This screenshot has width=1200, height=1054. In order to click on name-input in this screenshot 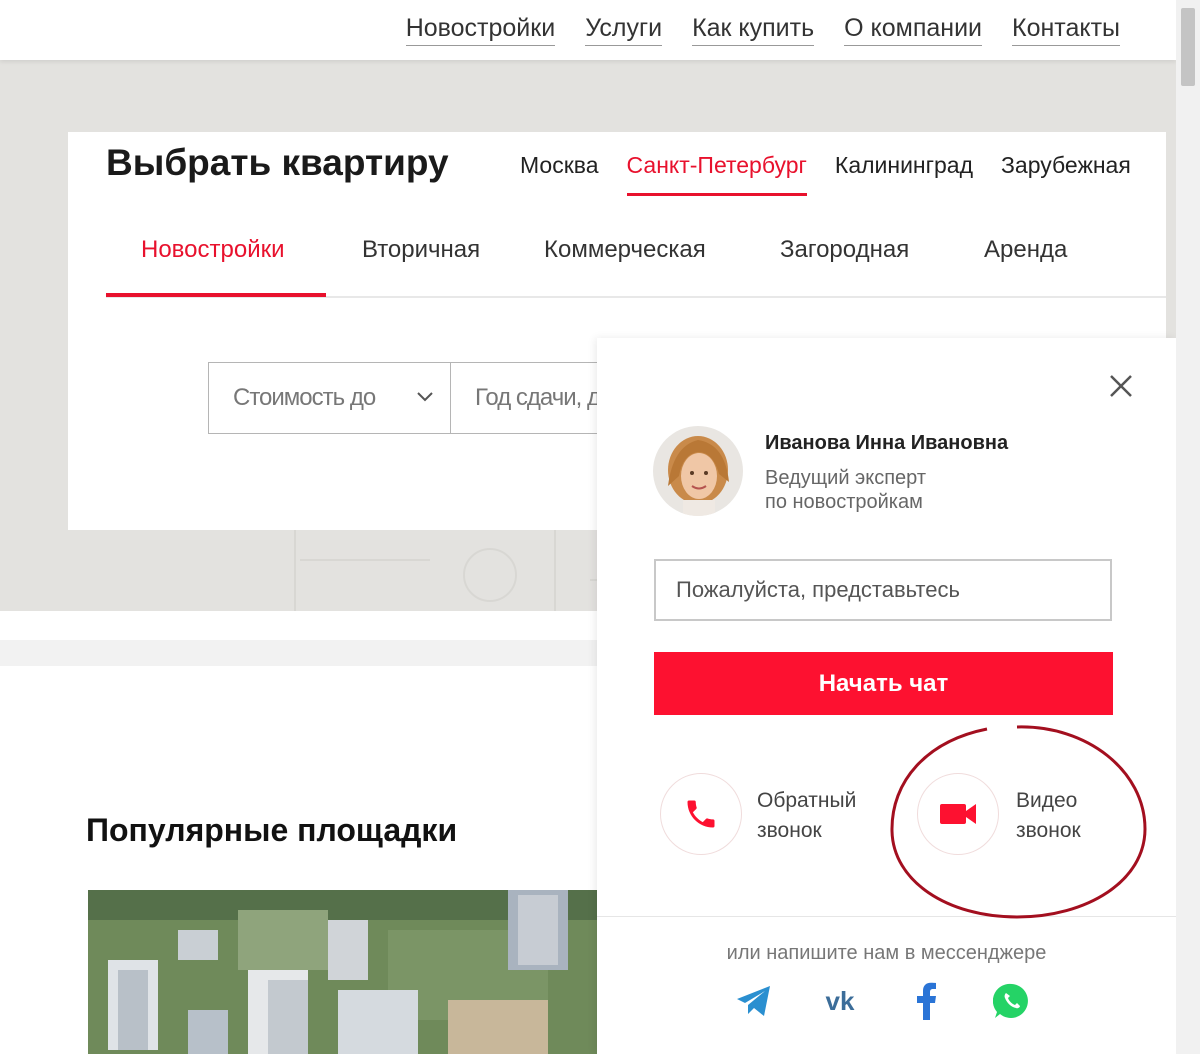, I will do `click(883, 590)`.